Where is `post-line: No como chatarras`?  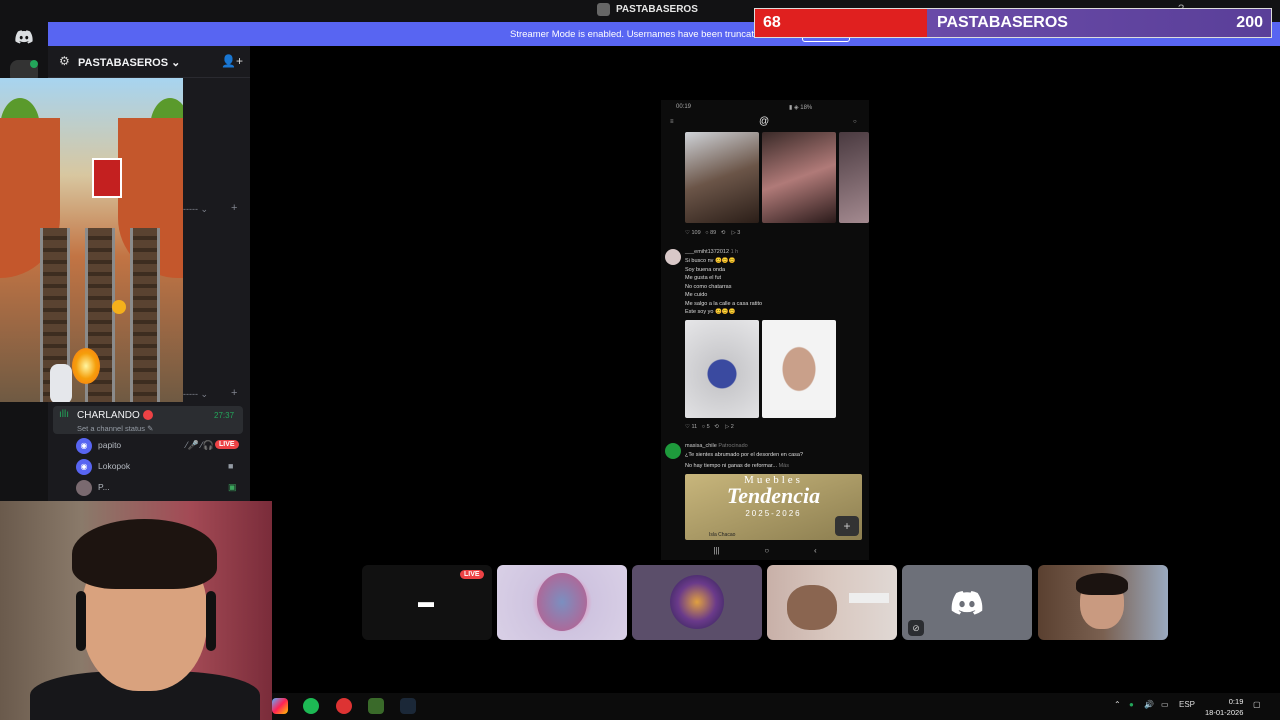
post-line: No como chatarras is located at coordinates (708, 286).